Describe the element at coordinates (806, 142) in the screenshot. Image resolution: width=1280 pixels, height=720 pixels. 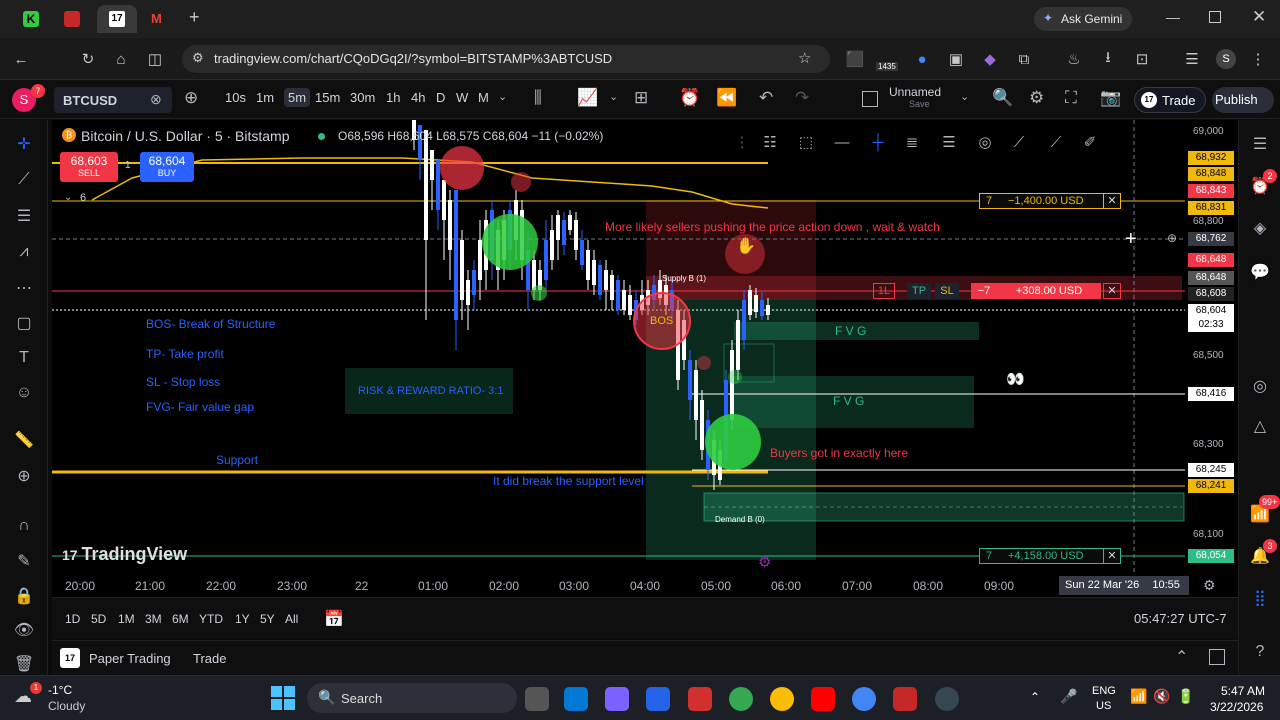
I see `rectangle-tool-icon: ⬚` at that location.